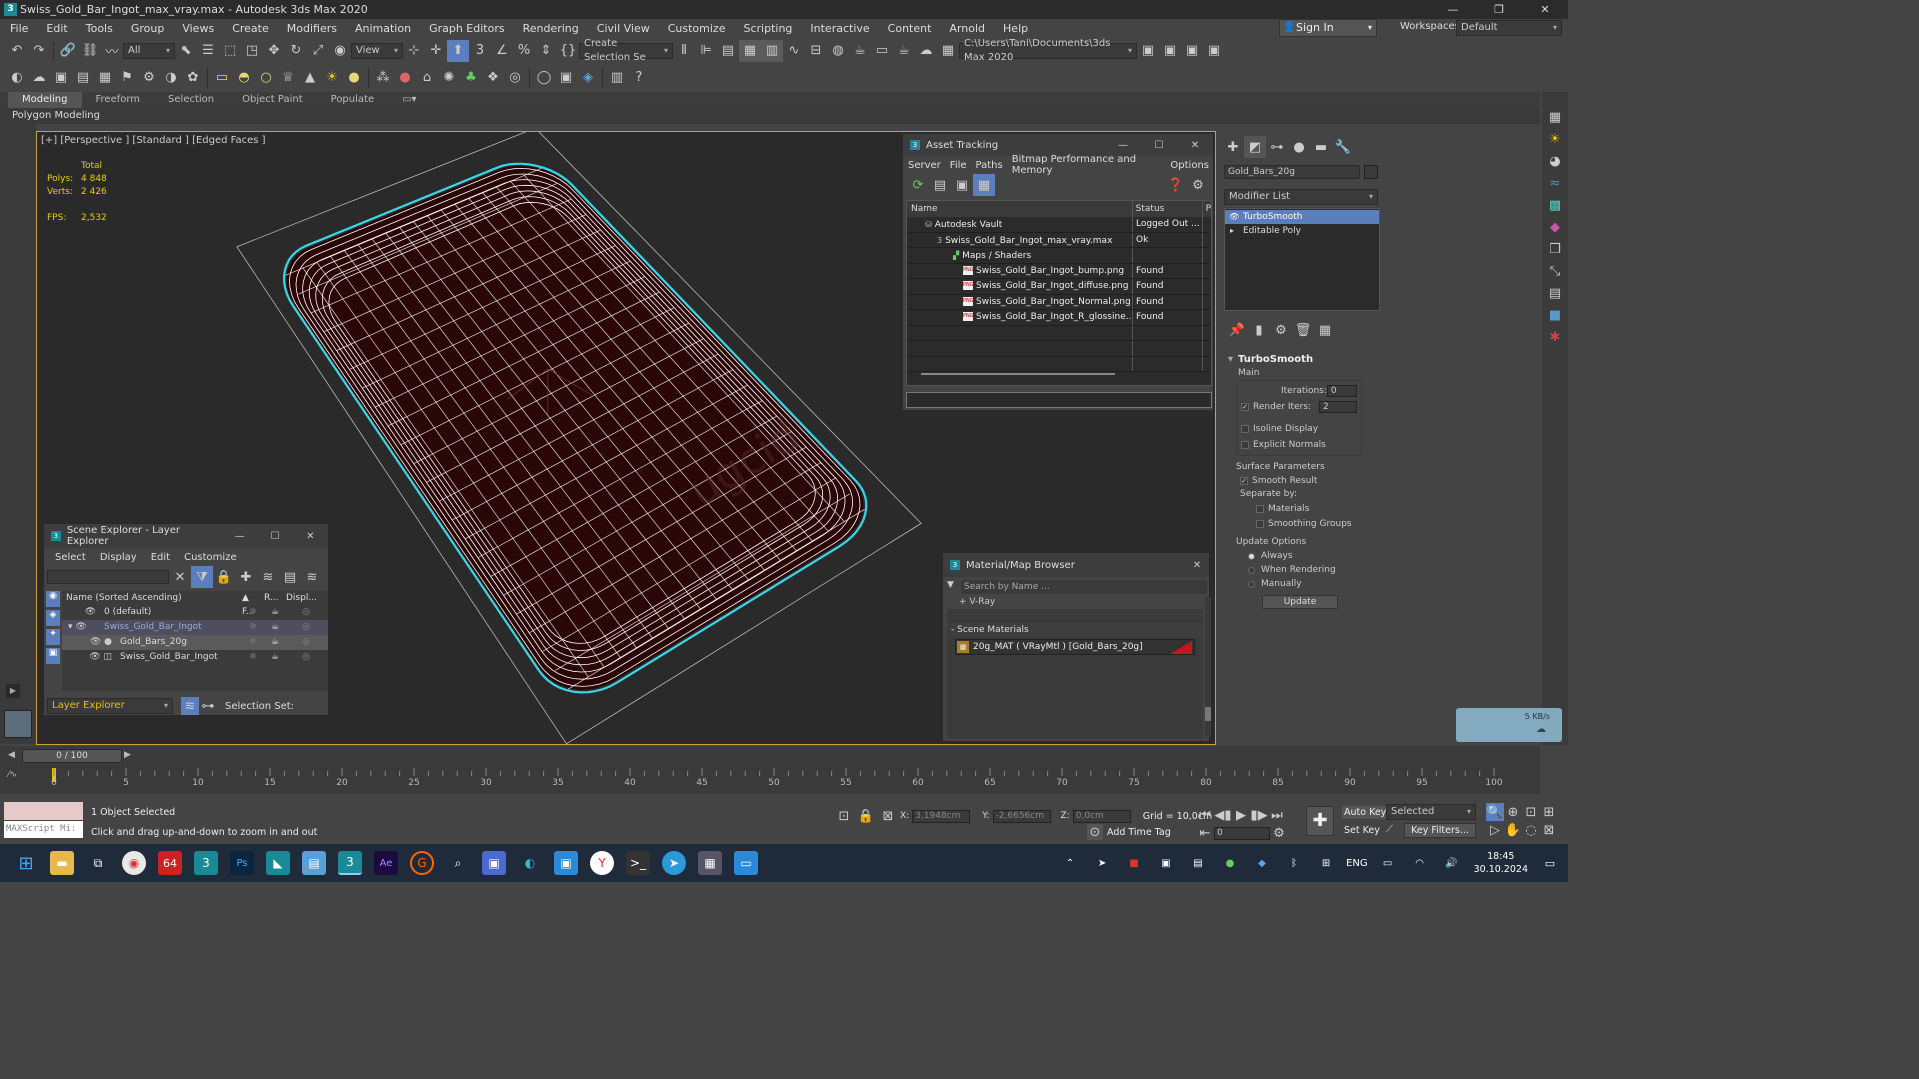 The width and height of the screenshot is (1919, 1079). What do you see at coordinates (177, 657) in the screenshot?
I see `object-swiss-gold-bar: Swiss_Gold_Bar_Ingot` at bounding box center [177, 657].